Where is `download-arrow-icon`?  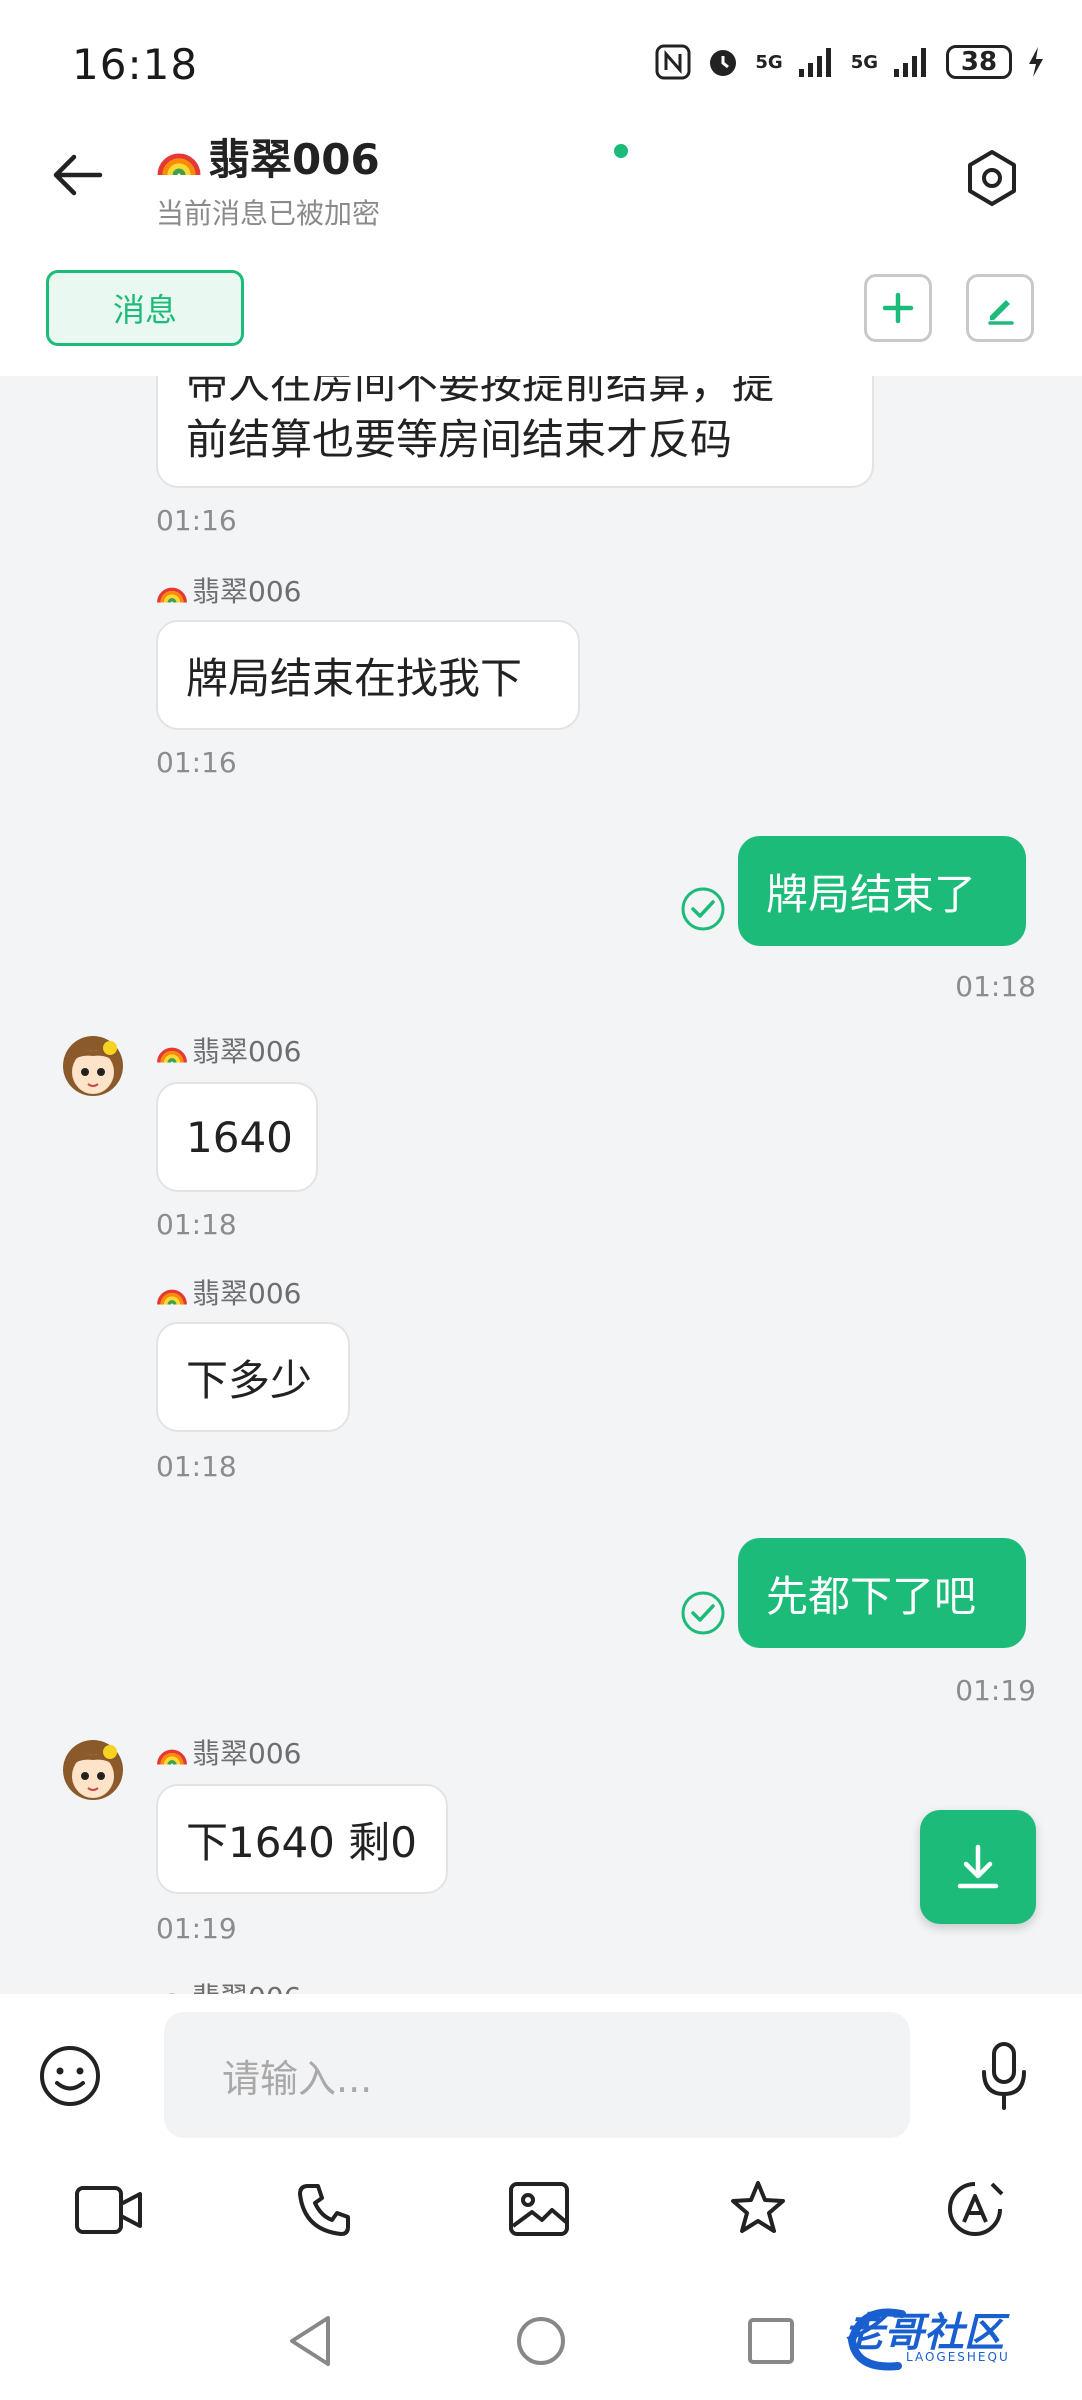
download-arrow-icon is located at coordinates (978, 1866).